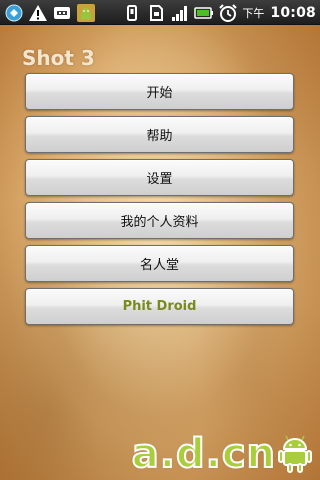 This screenshot has height=480, width=320. What do you see at coordinates (293, 12) in the screenshot?
I see `status-clock: 10:08` at bounding box center [293, 12].